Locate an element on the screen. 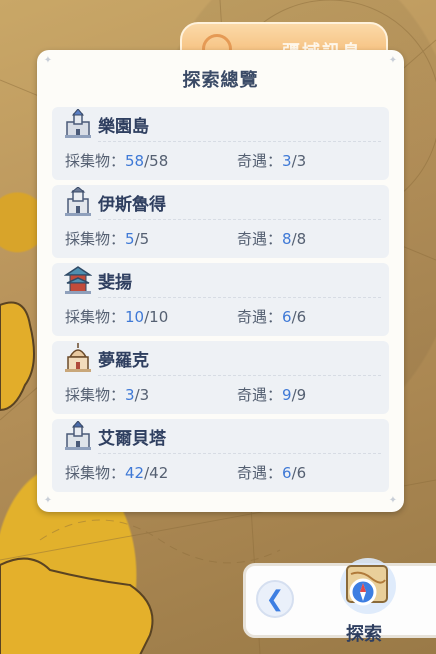  region-row-feiyang: 斐揚 採集物：10/10 奇遇：6/6 is located at coordinates (220, 299).